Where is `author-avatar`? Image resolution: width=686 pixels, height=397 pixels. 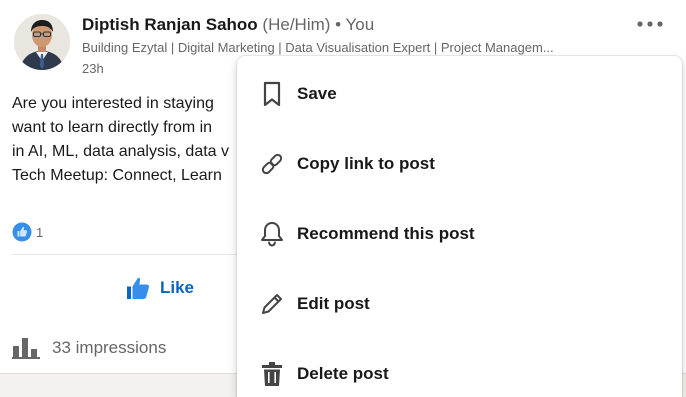 author-avatar is located at coordinates (42, 42).